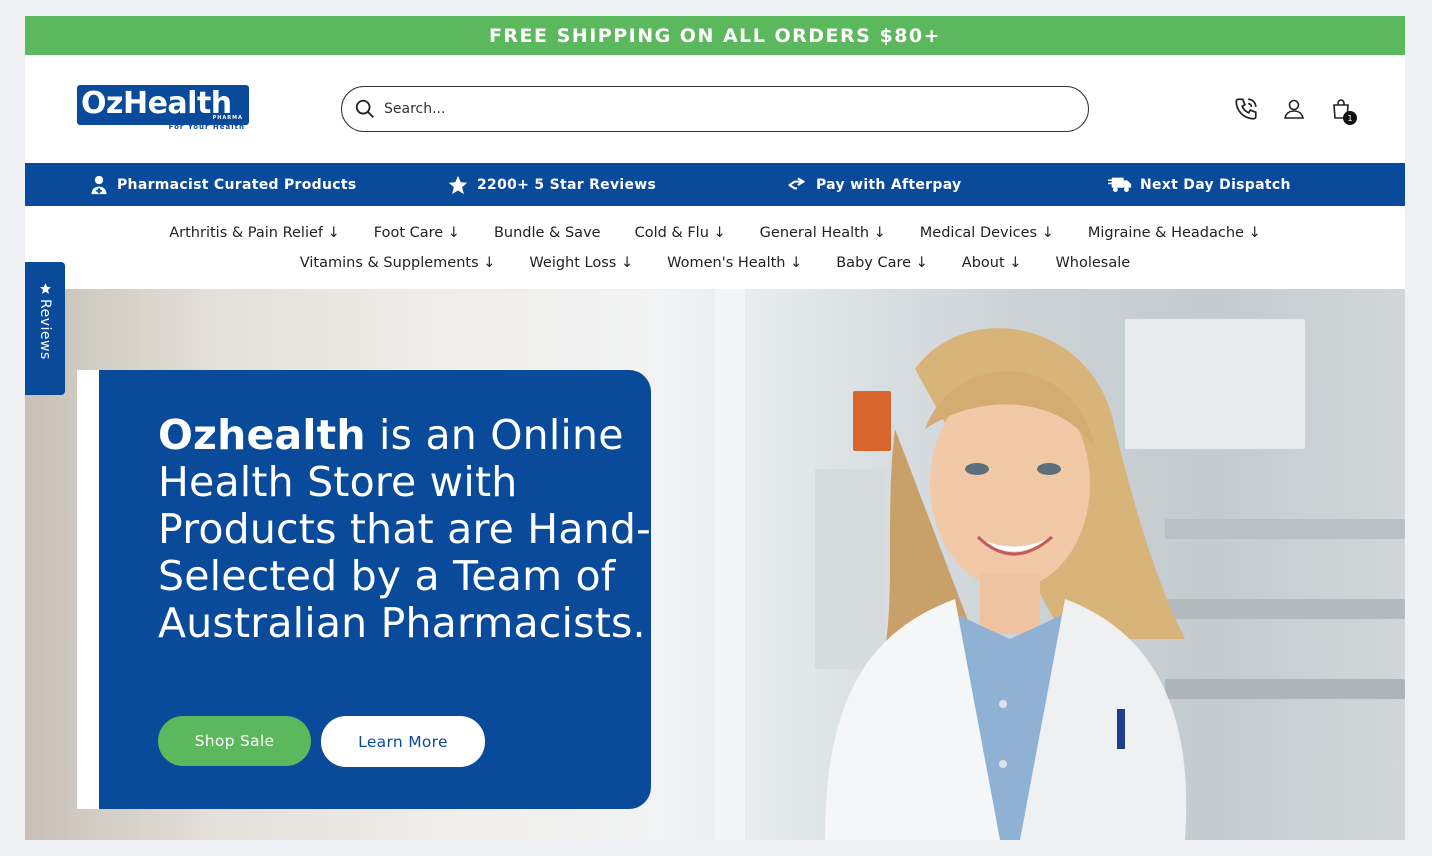 The image size is (1432, 856). I want to click on nav-item-weight-loss: Weight Loss ↓, so click(581, 263).